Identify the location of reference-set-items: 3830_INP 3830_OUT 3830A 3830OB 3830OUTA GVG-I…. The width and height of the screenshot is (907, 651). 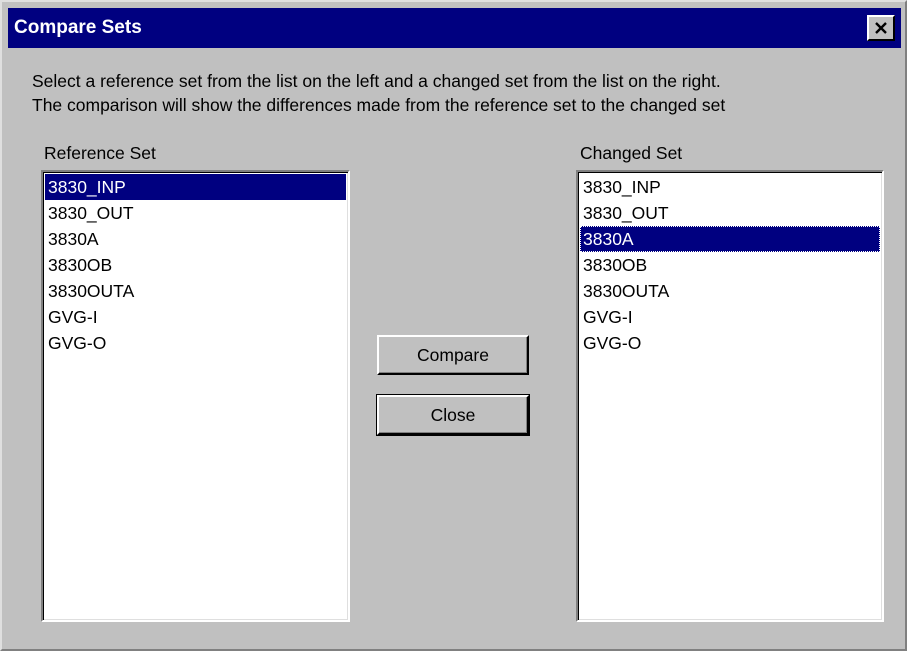
(195, 264).